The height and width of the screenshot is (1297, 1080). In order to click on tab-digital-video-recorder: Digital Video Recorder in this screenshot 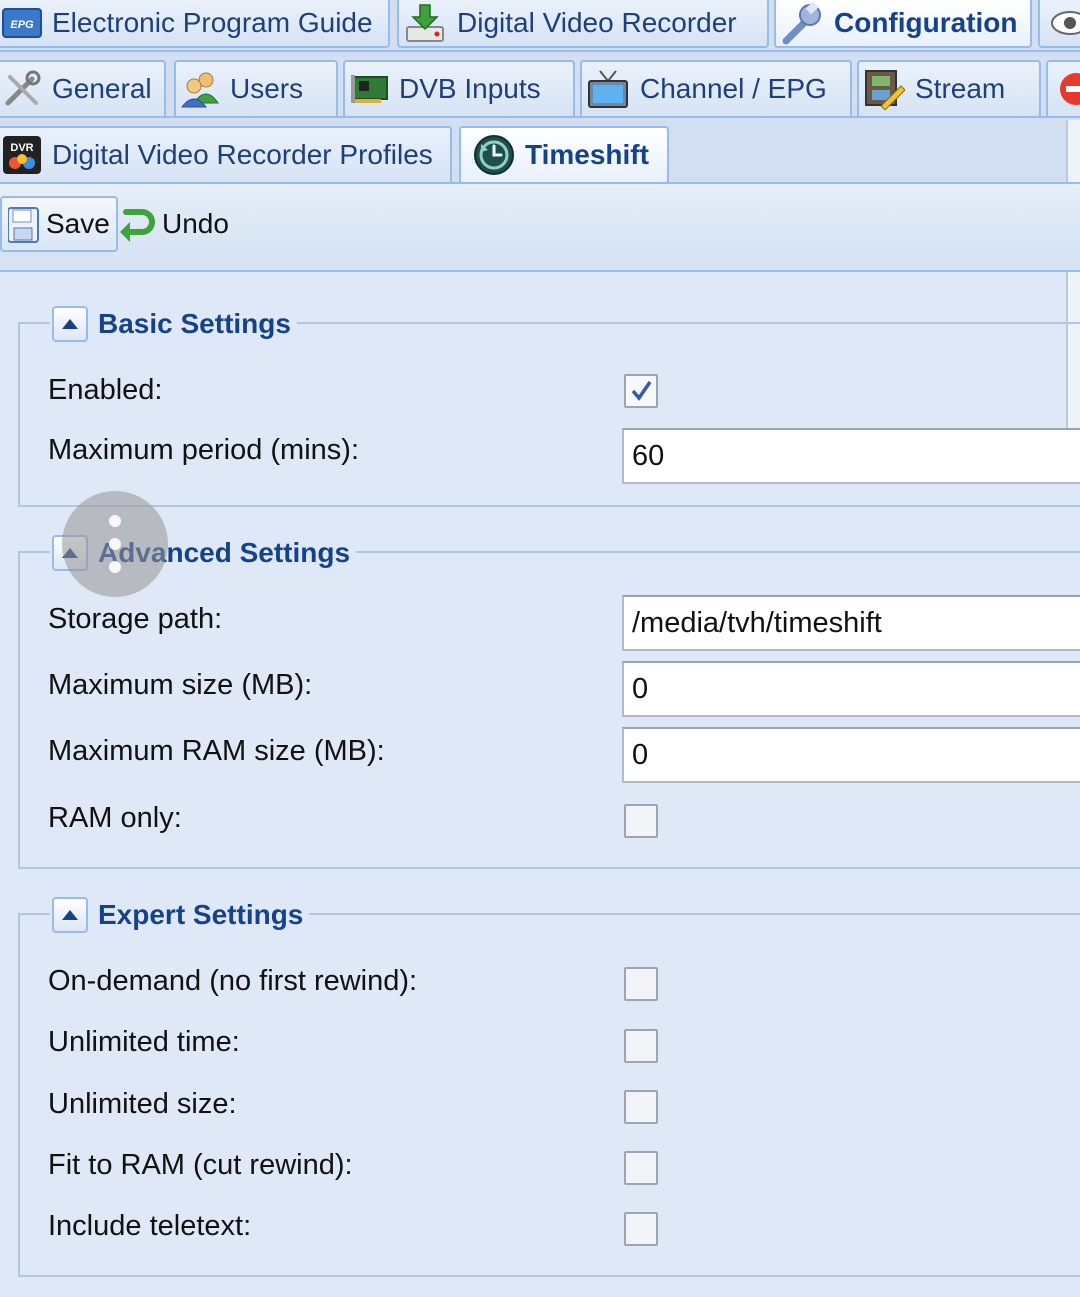, I will do `click(583, 24)`.